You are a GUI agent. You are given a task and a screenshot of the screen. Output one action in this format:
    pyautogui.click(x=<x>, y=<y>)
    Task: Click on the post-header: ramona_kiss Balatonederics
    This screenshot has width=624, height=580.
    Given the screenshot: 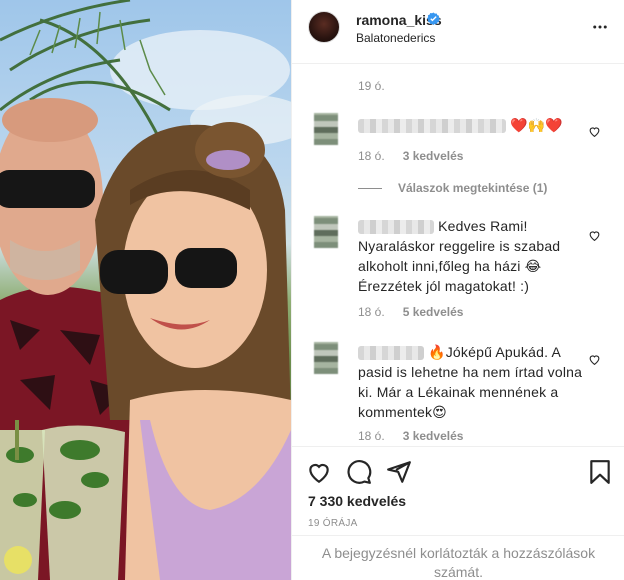 What is the action you would take?
    pyautogui.click(x=458, y=32)
    